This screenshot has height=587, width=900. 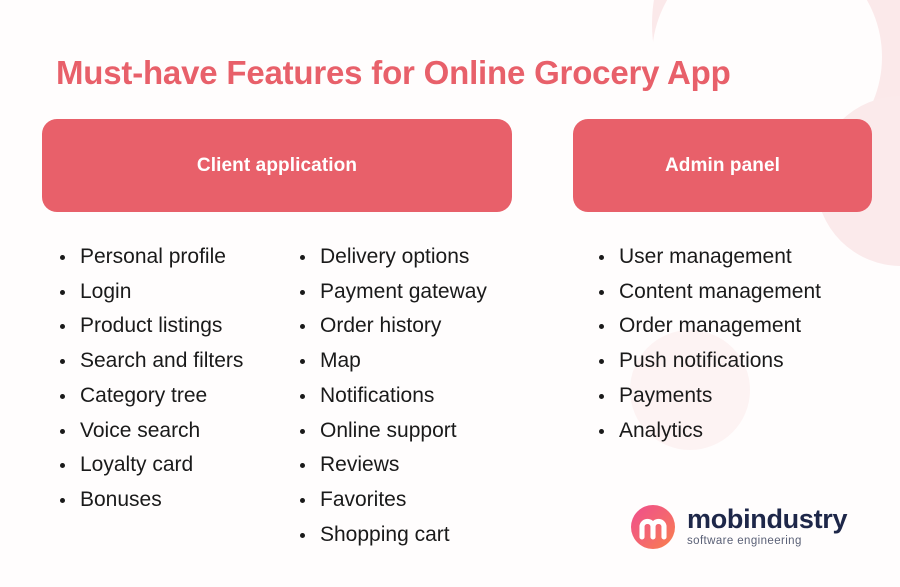 What do you see at coordinates (392, 292) in the screenshot?
I see `list-item: Payment gateway` at bounding box center [392, 292].